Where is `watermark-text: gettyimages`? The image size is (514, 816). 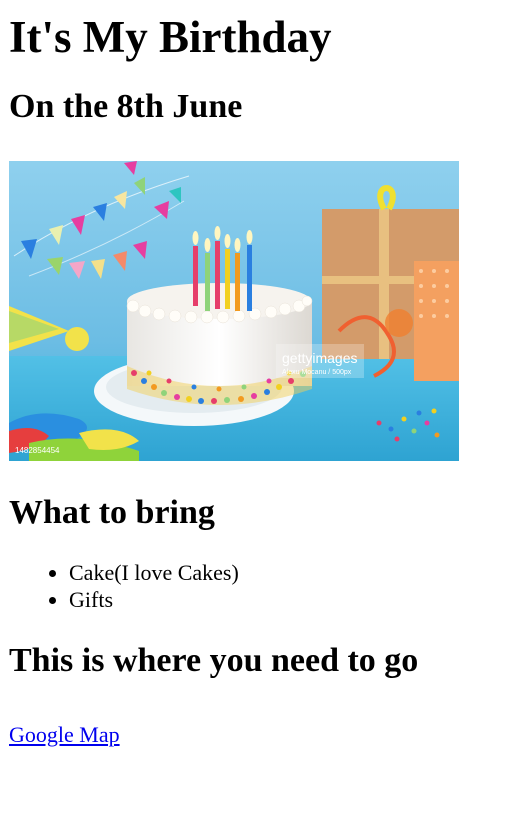
watermark-text: gettyimages is located at coordinates (319, 358).